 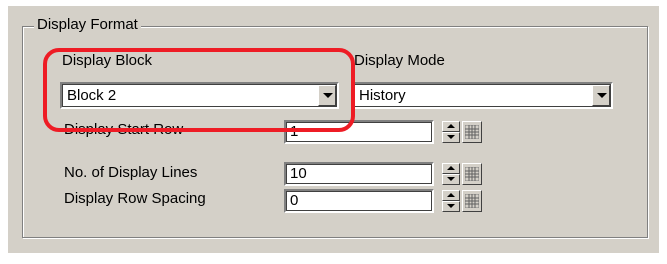 What do you see at coordinates (359, 174) in the screenshot?
I see `display-lines-field: 10` at bounding box center [359, 174].